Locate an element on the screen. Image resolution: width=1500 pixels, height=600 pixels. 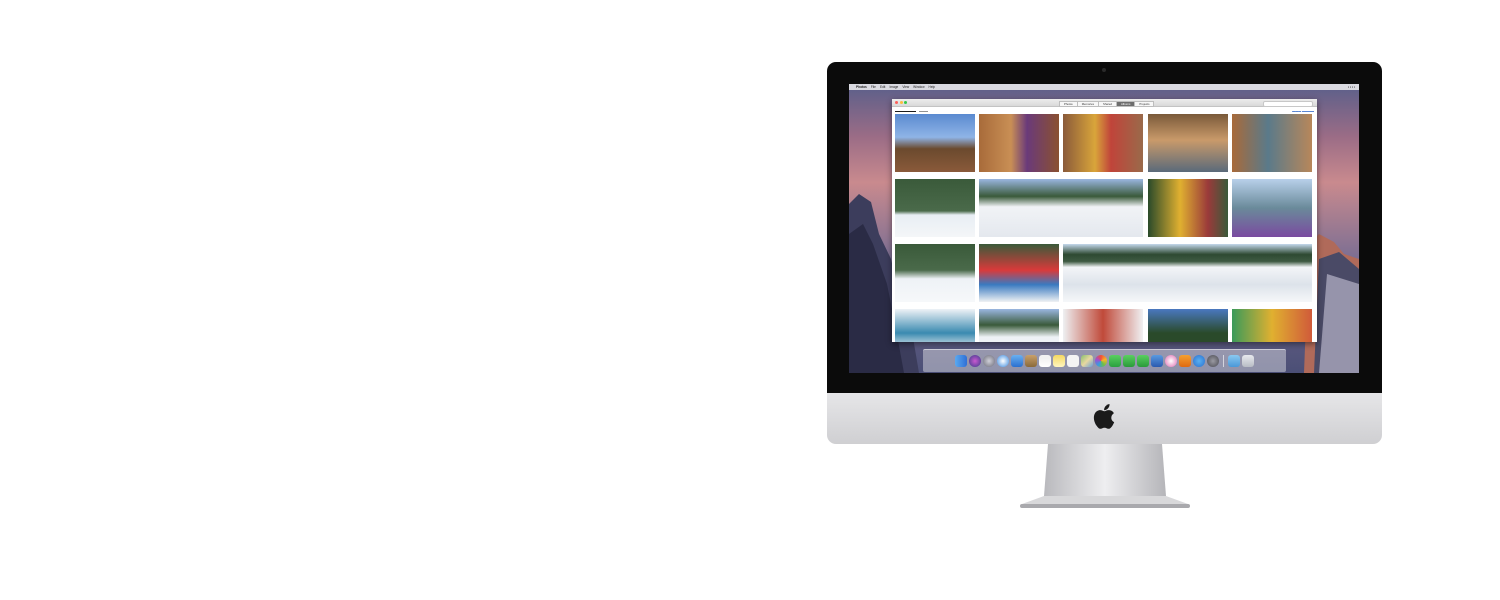
numbers-icon is located at coordinates (1143, 361).